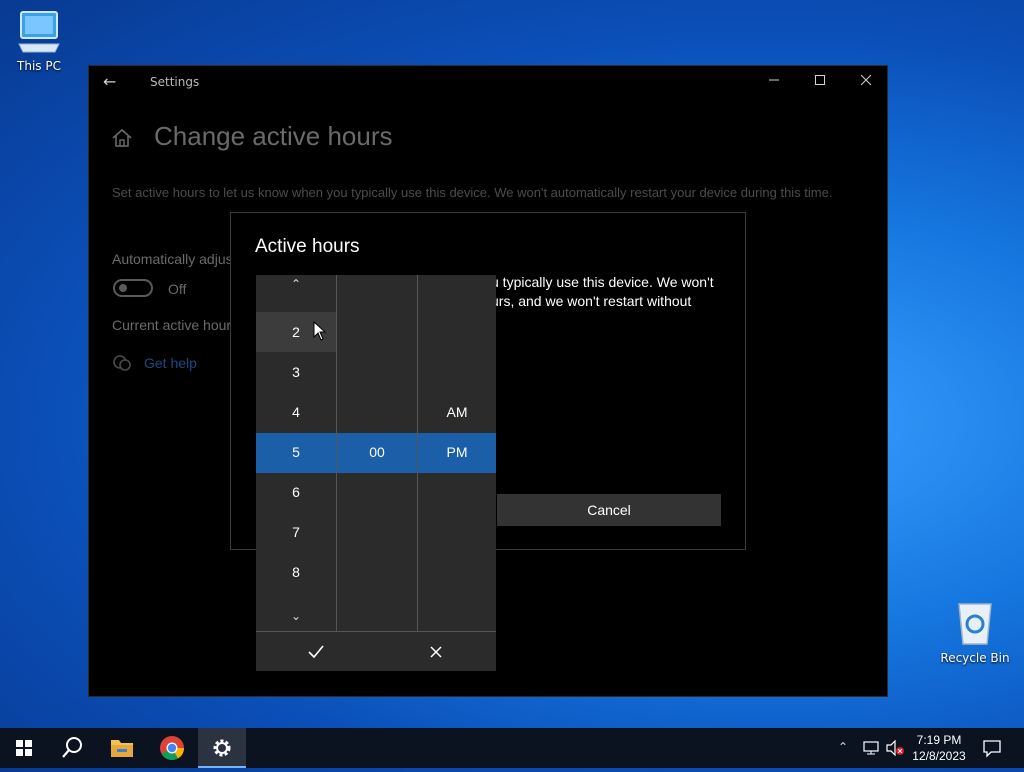 This screenshot has width=1024, height=772. Describe the element at coordinates (133, 288) in the screenshot. I see `auto-adjust-toggle` at that location.